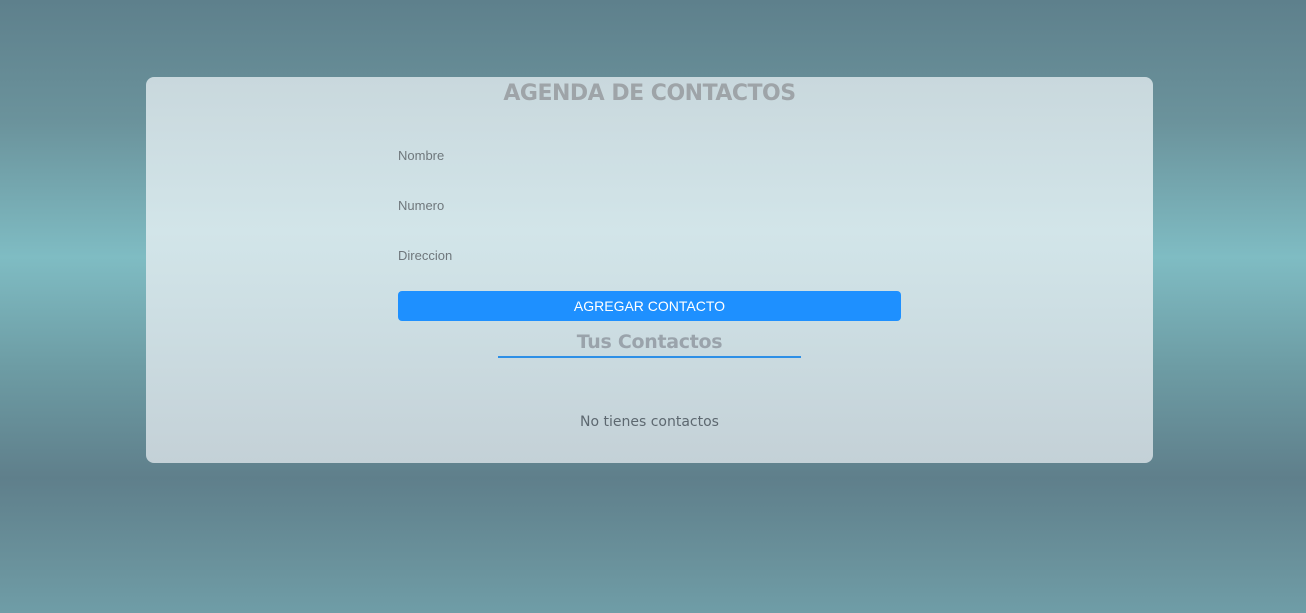  What do you see at coordinates (649, 344) in the screenshot?
I see `contacts-heading: Tus Contactos` at bounding box center [649, 344].